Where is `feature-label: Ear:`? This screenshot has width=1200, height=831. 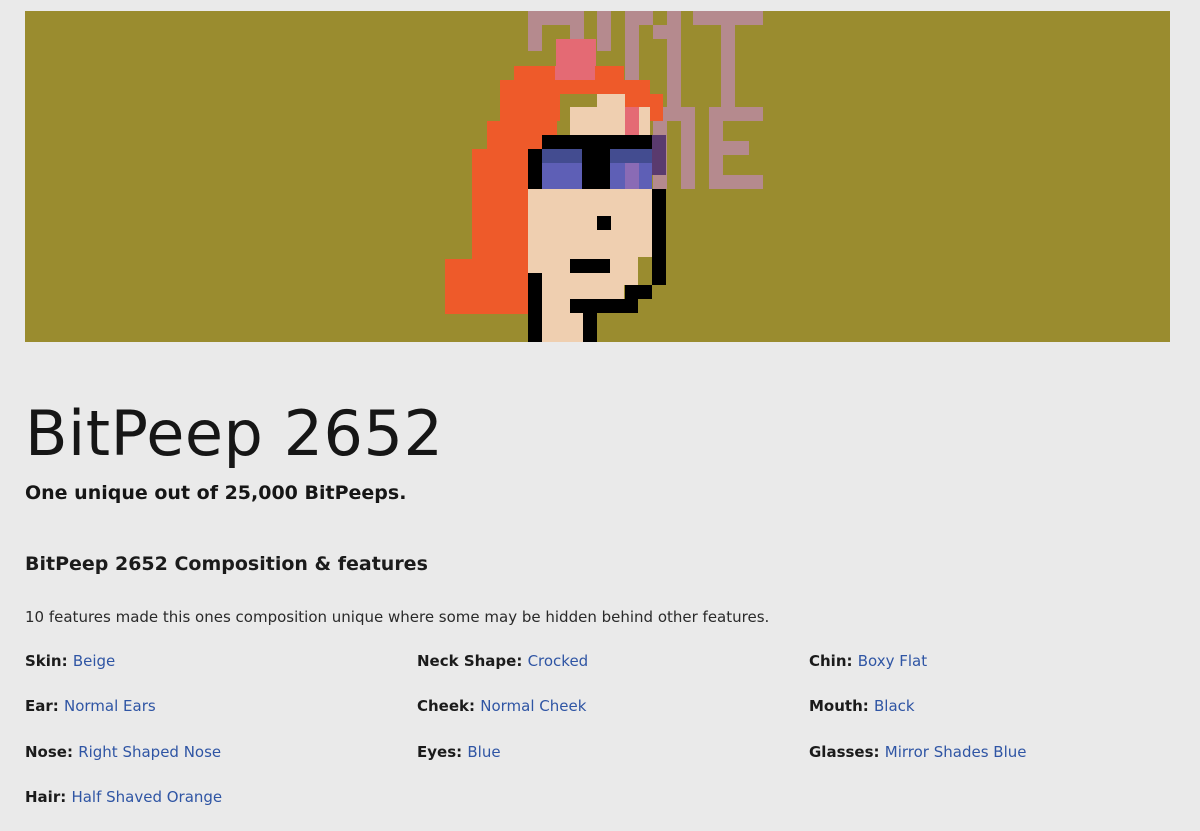 feature-label: Ear: is located at coordinates (44, 706).